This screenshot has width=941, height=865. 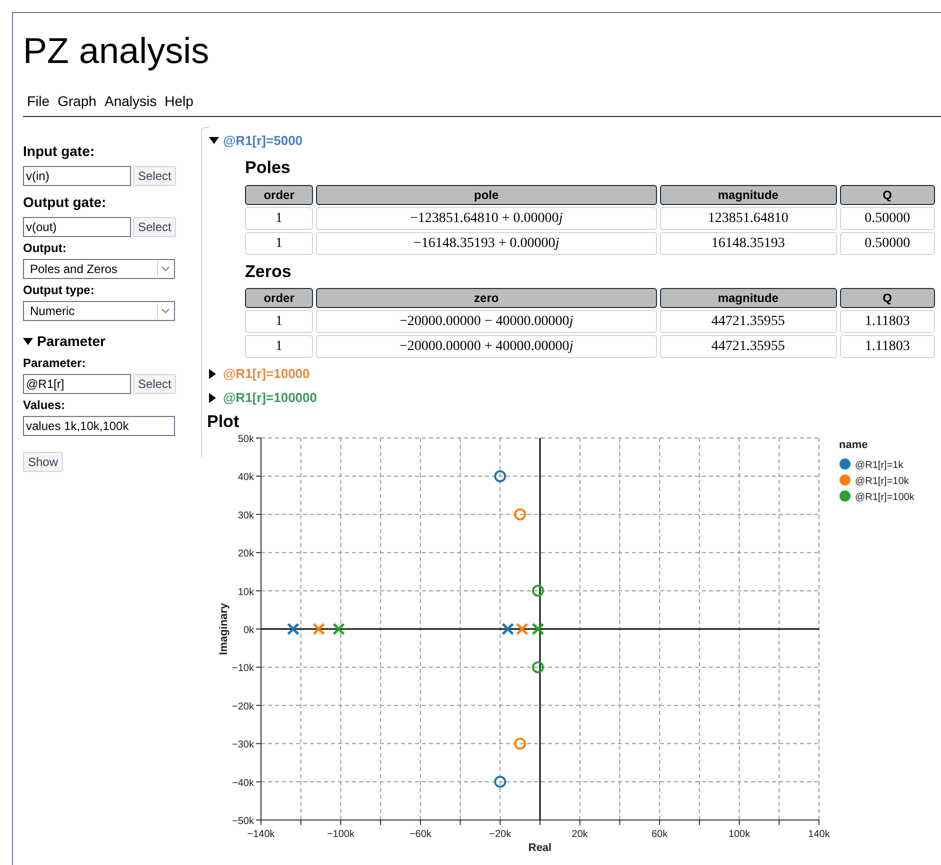 I want to click on legend-label: @R1[r]=1k, so click(x=879, y=465).